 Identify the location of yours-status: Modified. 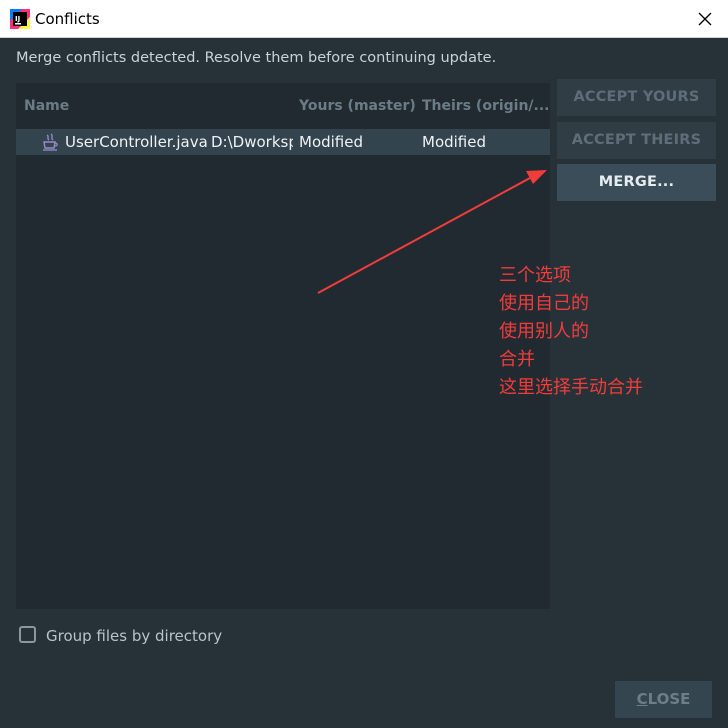
(331, 142).